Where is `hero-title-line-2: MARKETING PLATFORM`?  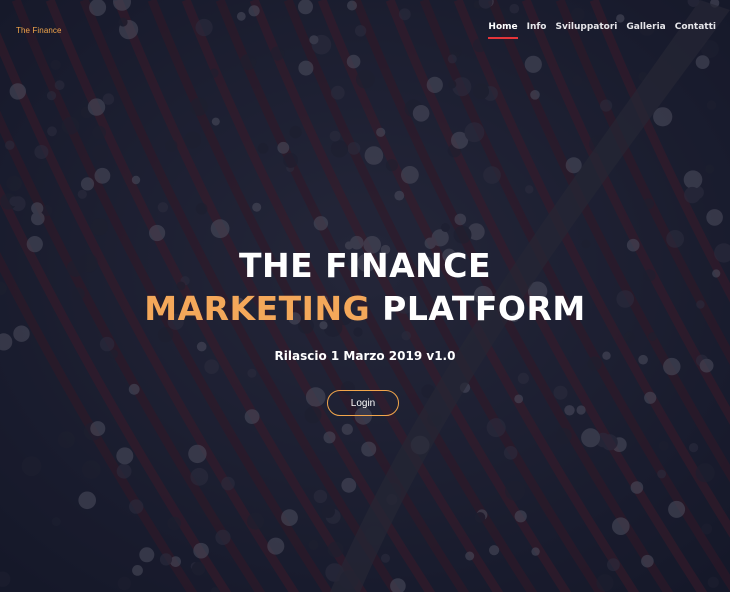 hero-title-line-2: MARKETING PLATFORM is located at coordinates (365, 308).